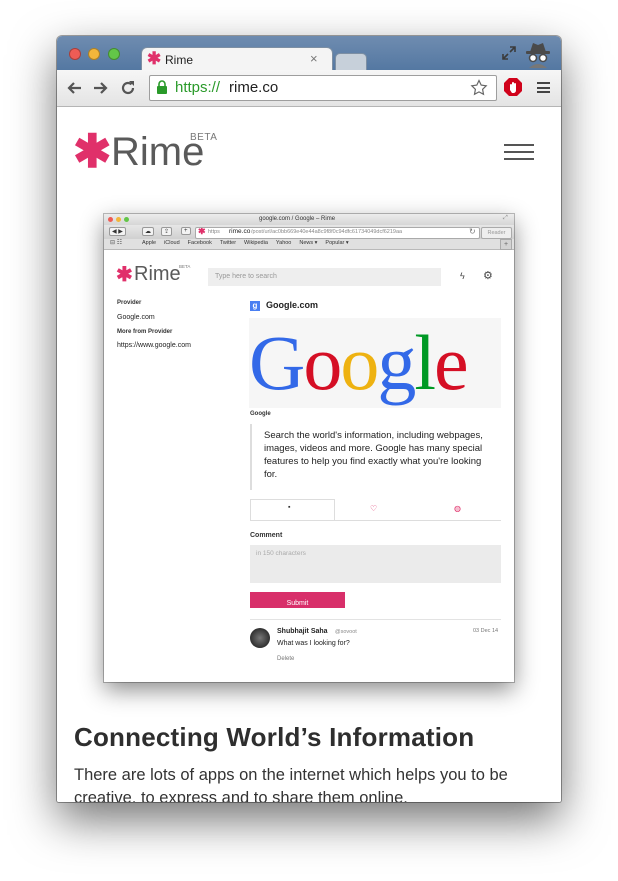 The image size is (618, 881). What do you see at coordinates (118, 219) in the screenshot?
I see `screenshot-minimize-dot` at bounding box center [118, 219].